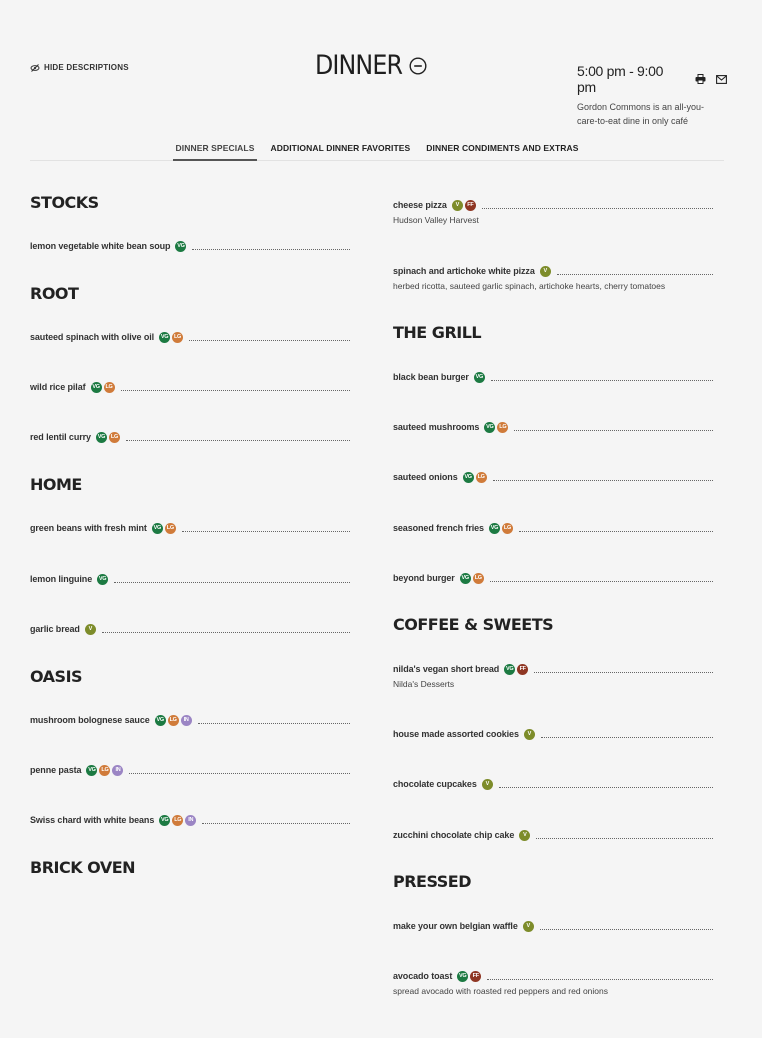  I want to click on menu-item-row: chocolate cupcakes V, so click(553, 784).